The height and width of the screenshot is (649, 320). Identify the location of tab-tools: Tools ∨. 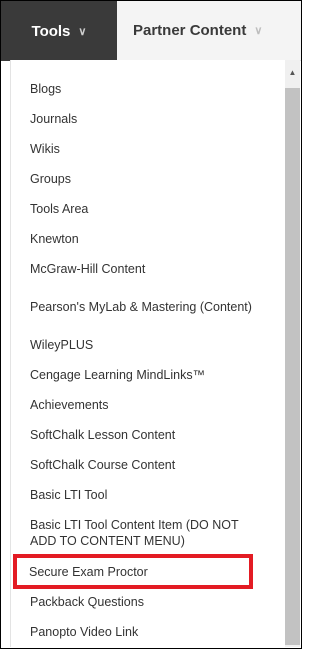
(59, 31).